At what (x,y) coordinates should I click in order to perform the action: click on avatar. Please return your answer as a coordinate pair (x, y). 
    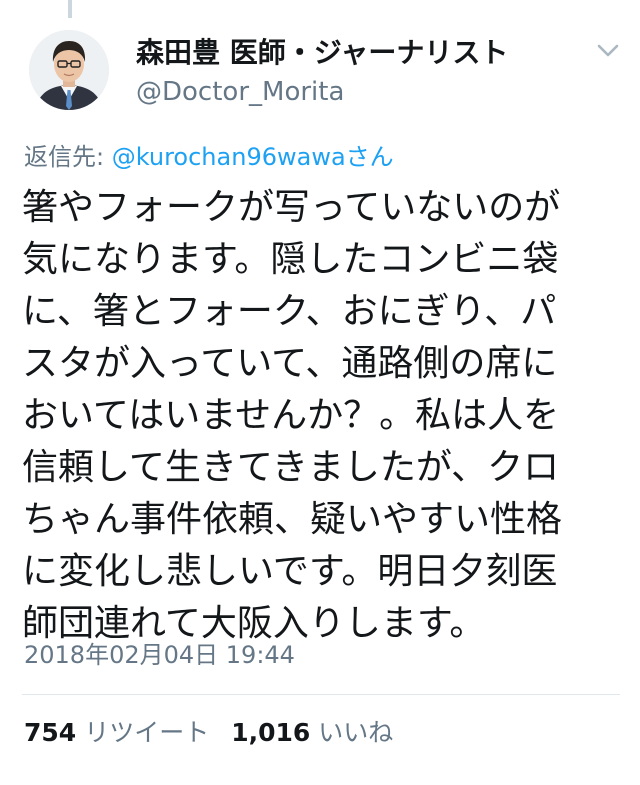
    Looking at the image, I should click on (69, 70).